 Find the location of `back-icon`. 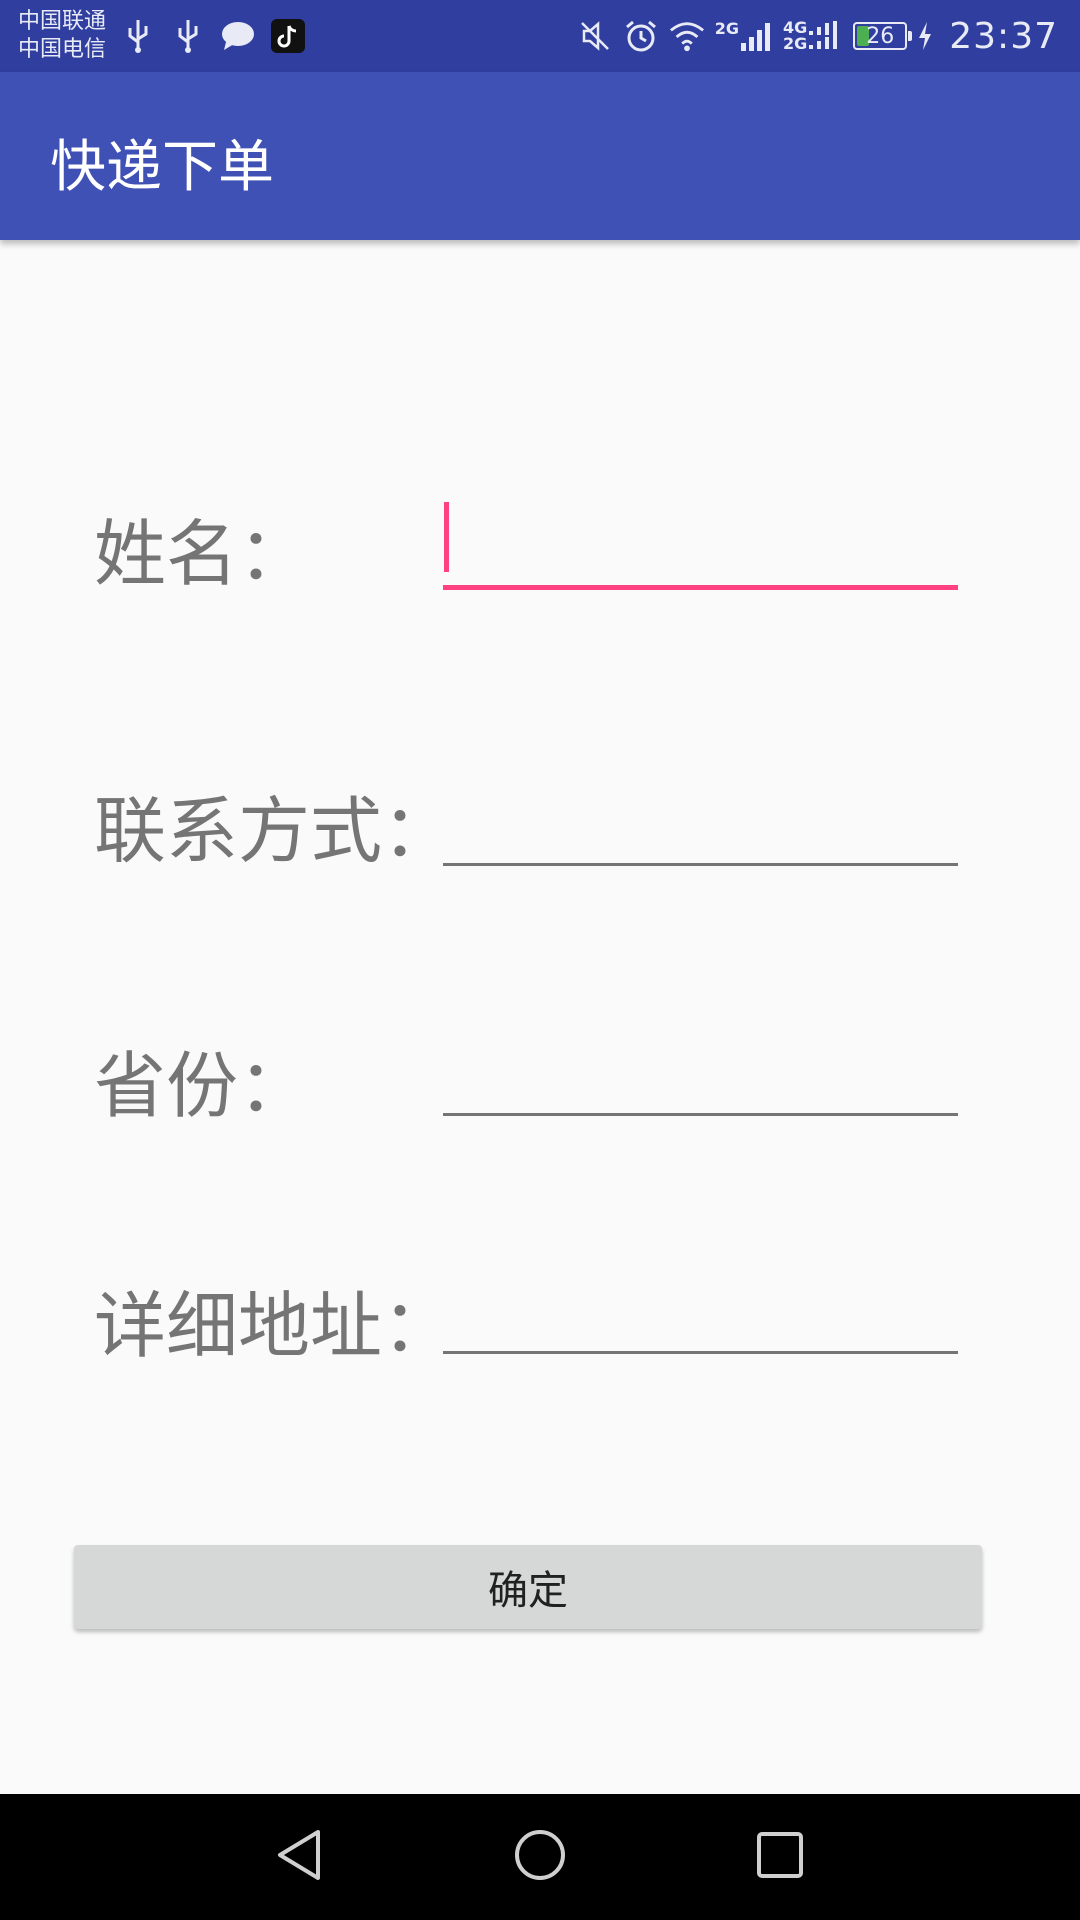

back-icon is located at coordinates (299, 1857).